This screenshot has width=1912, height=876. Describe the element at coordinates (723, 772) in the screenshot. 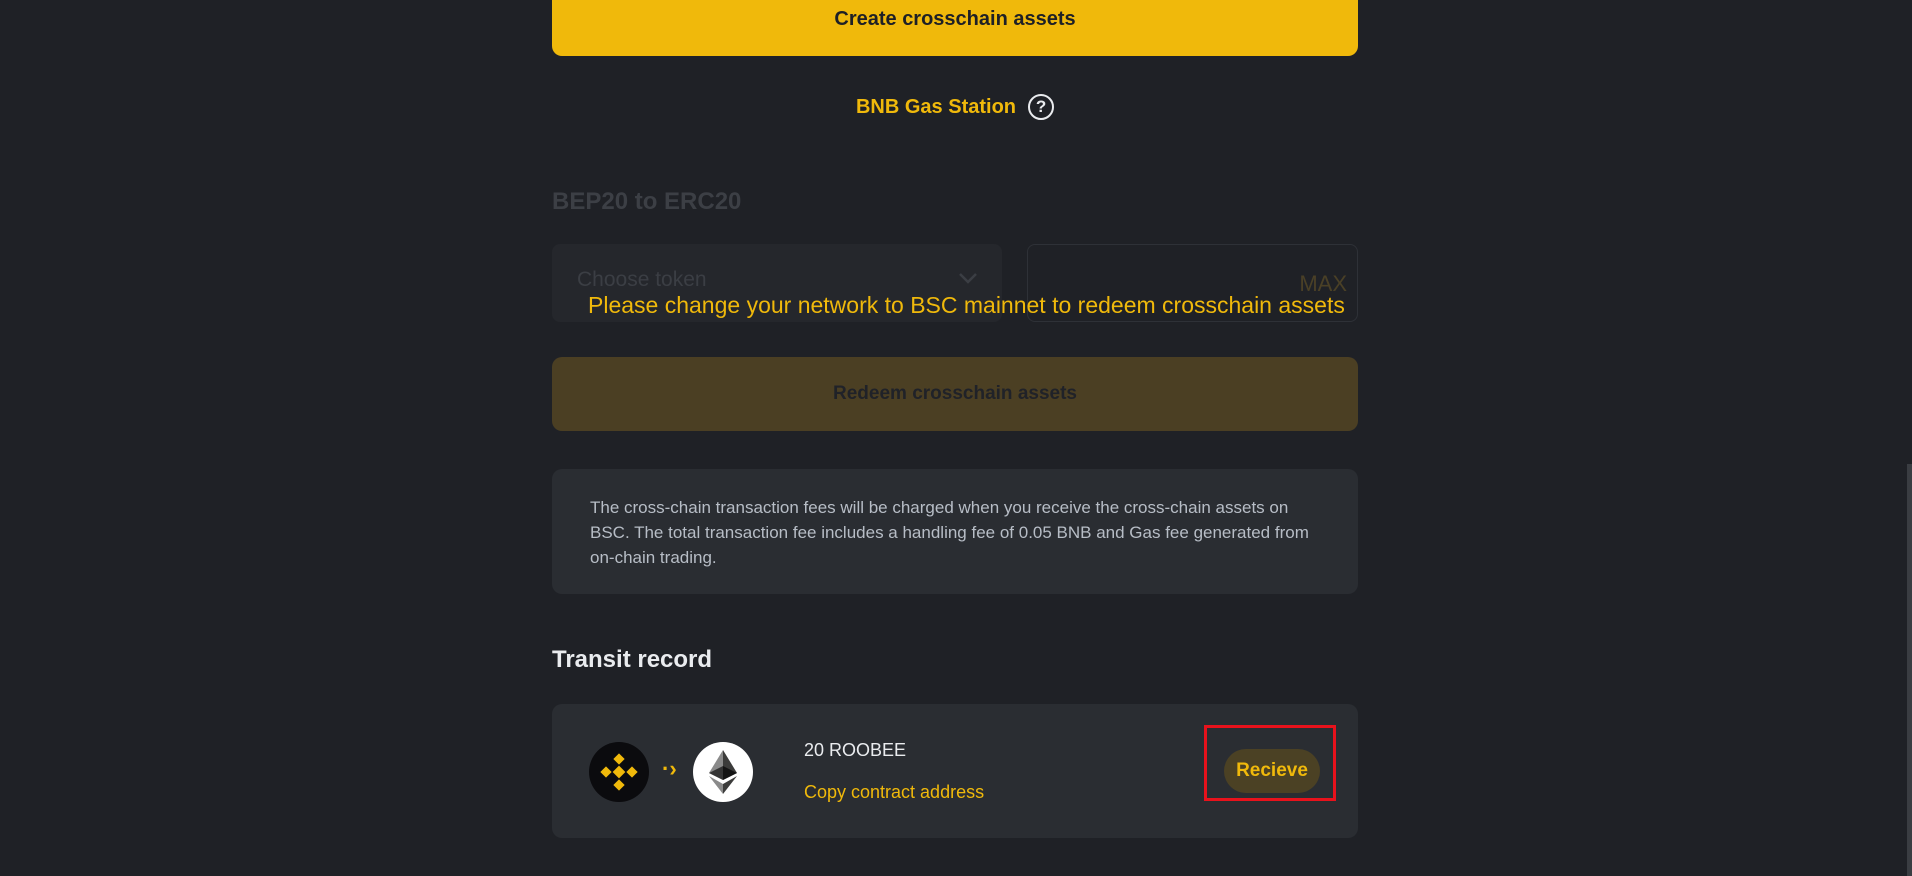

I see `ethereum-icon` at that location.